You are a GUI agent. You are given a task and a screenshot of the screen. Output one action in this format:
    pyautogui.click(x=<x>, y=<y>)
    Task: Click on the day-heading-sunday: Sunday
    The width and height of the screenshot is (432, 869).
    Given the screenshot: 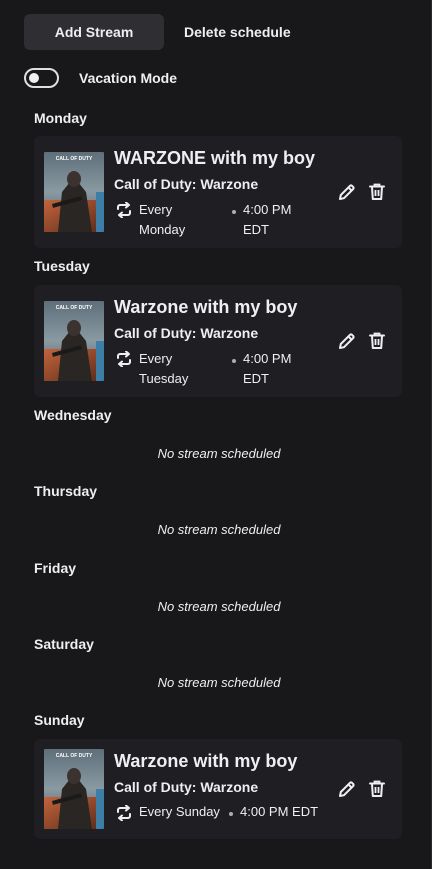 What is the action you would take?
    pyautogui.click(x=59, y=720)
    